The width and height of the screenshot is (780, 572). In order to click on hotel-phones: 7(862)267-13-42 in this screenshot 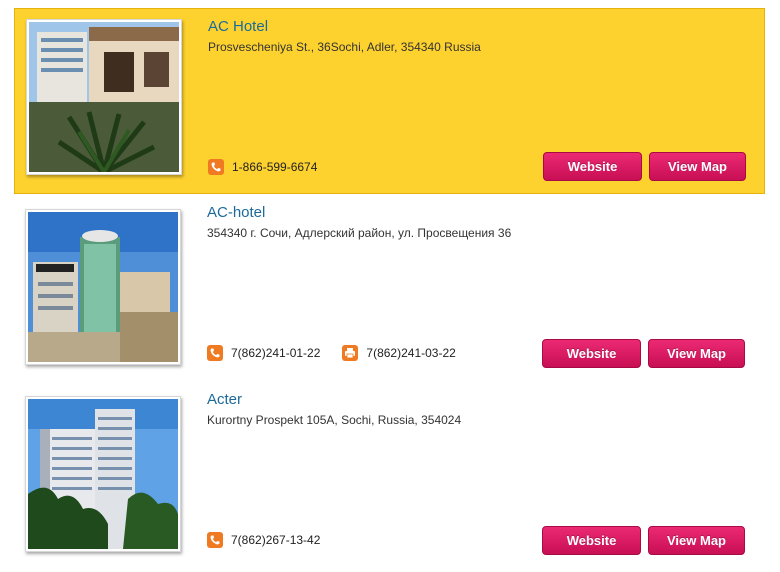, I will do `click(274, 540)`.